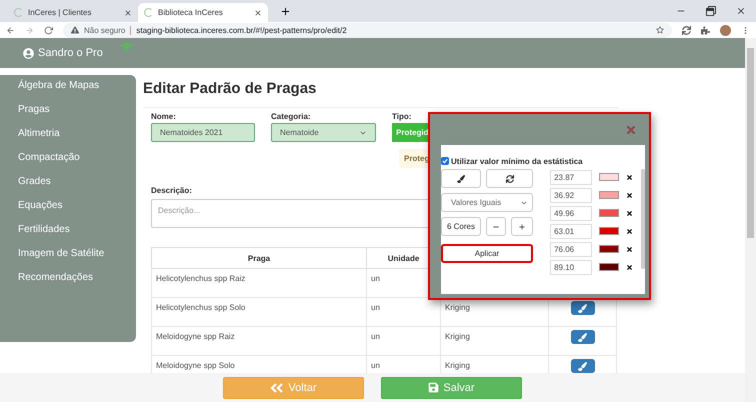 The image size is (756, 402). I want to click on warning-icon, so click(75, 30).